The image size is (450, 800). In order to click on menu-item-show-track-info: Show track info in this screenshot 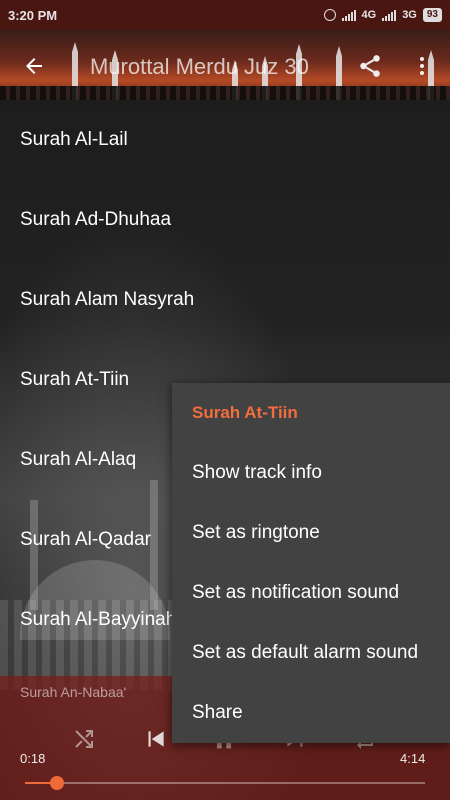, I will do `click(311, 473)`.